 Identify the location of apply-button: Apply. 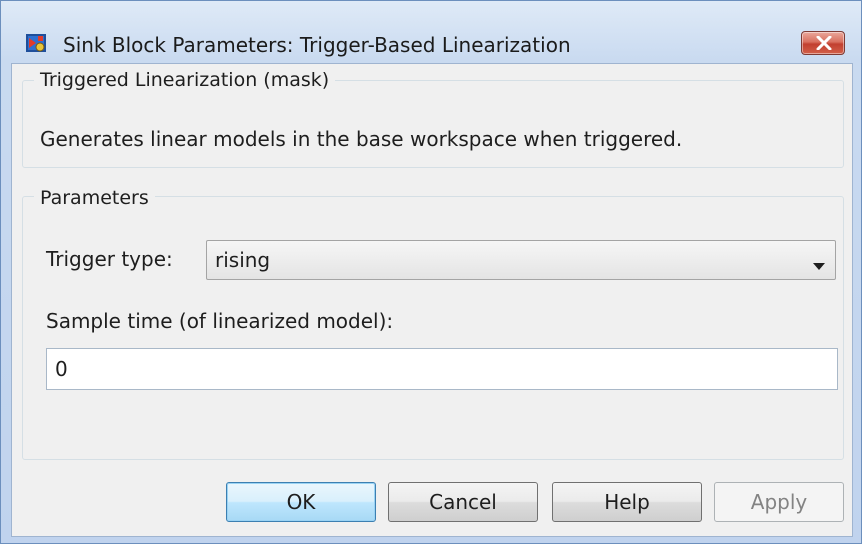
(779, 502).